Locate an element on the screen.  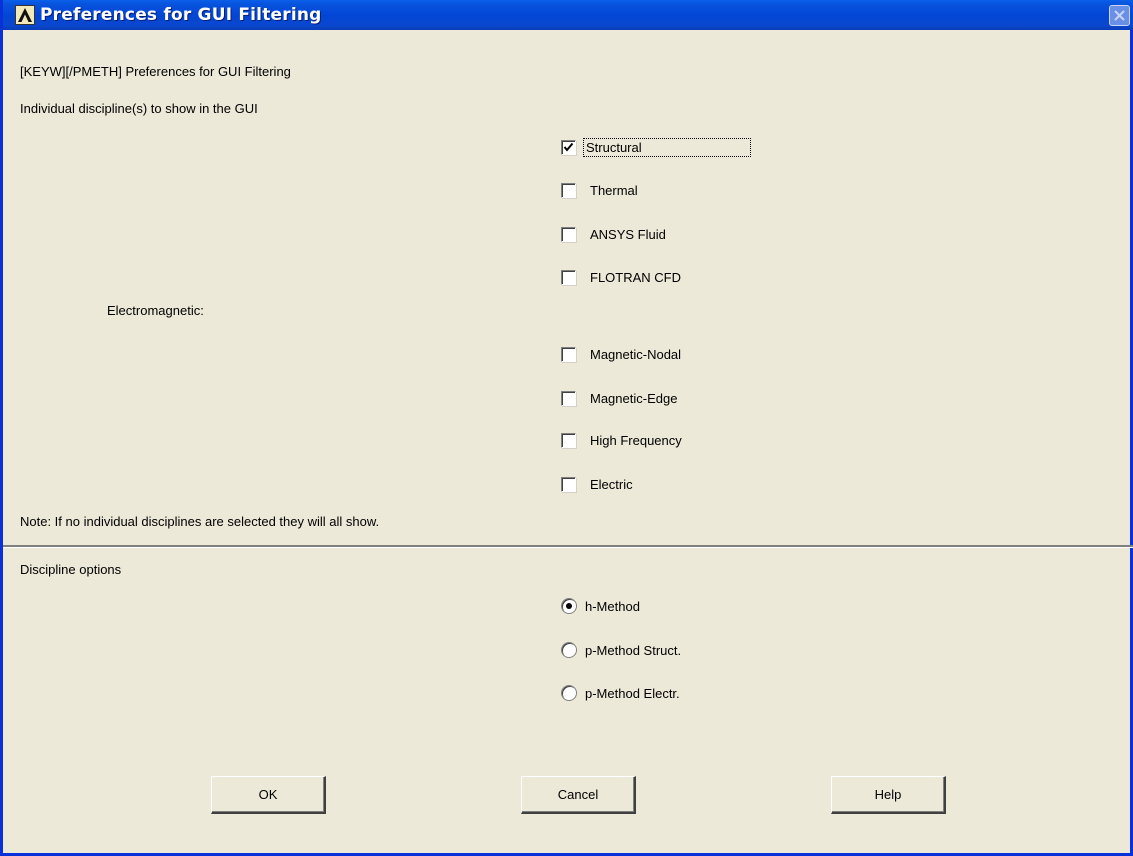
electric-label: Electric is located at coordinates (611, 484).